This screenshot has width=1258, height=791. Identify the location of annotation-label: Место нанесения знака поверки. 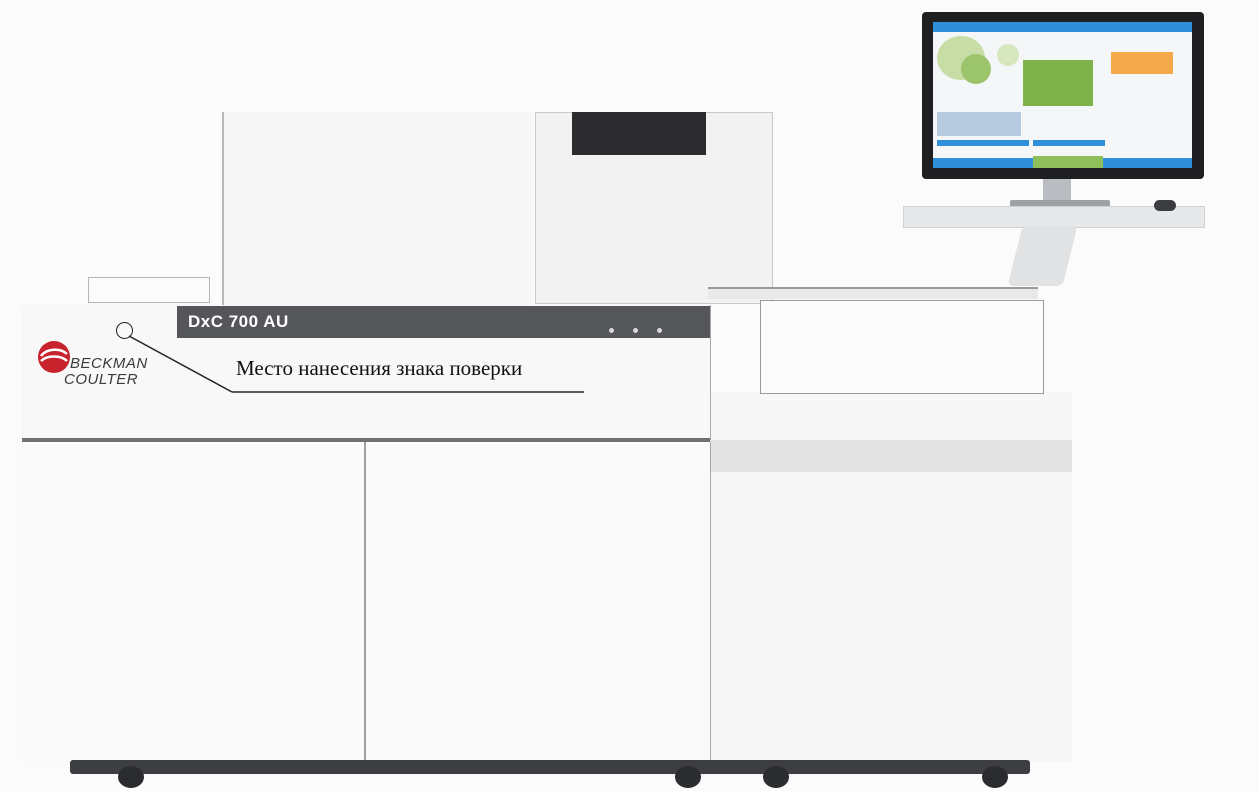
(379, 368).